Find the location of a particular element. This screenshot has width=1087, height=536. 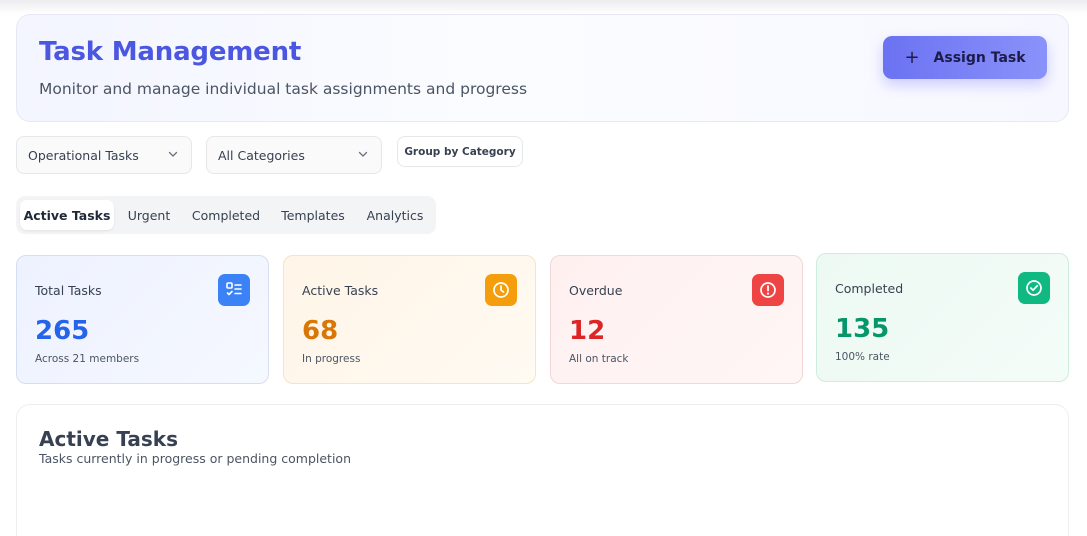

check-circle-icon is located at coordinates (1034, 288).